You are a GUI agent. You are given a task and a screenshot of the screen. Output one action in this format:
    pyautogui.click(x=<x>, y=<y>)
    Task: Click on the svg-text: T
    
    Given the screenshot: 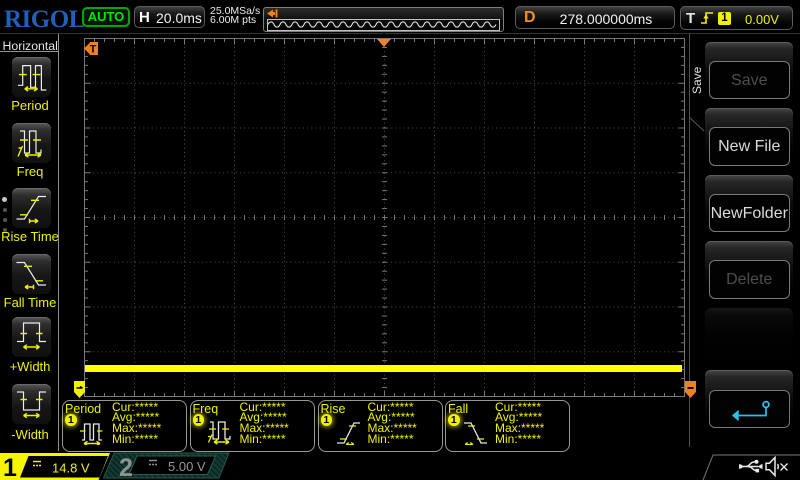 What is the action you would take?
    pyautogui.click(x=93, y=50)
    